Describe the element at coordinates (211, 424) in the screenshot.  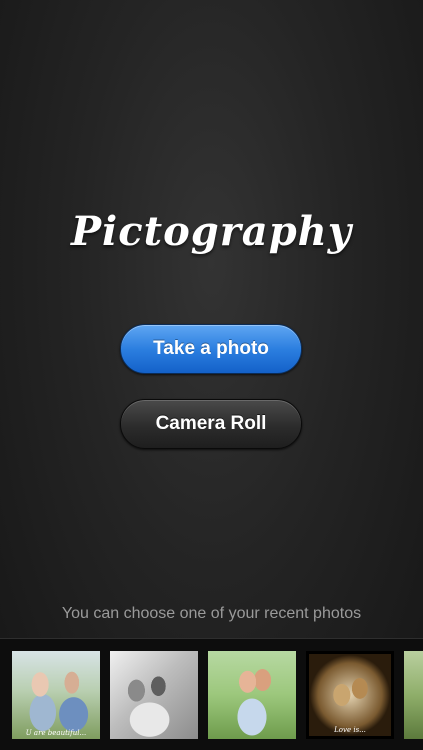
I see `camera-roll-button: Camera Roll` at that location.